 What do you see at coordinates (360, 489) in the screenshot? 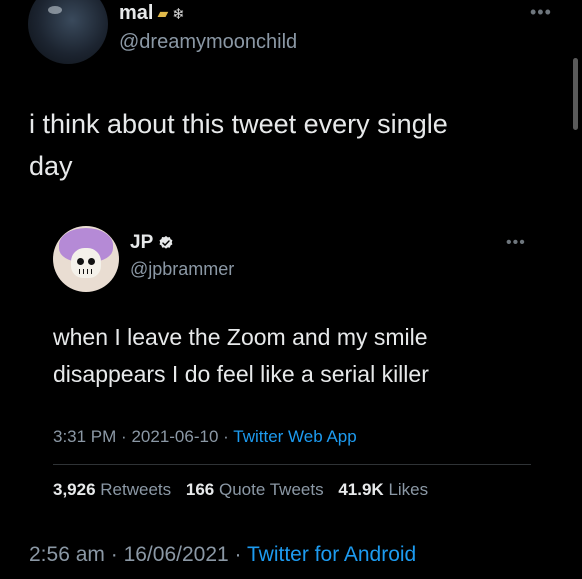
I see `likes-count: 41.9K` at bounding box center [360, 489].